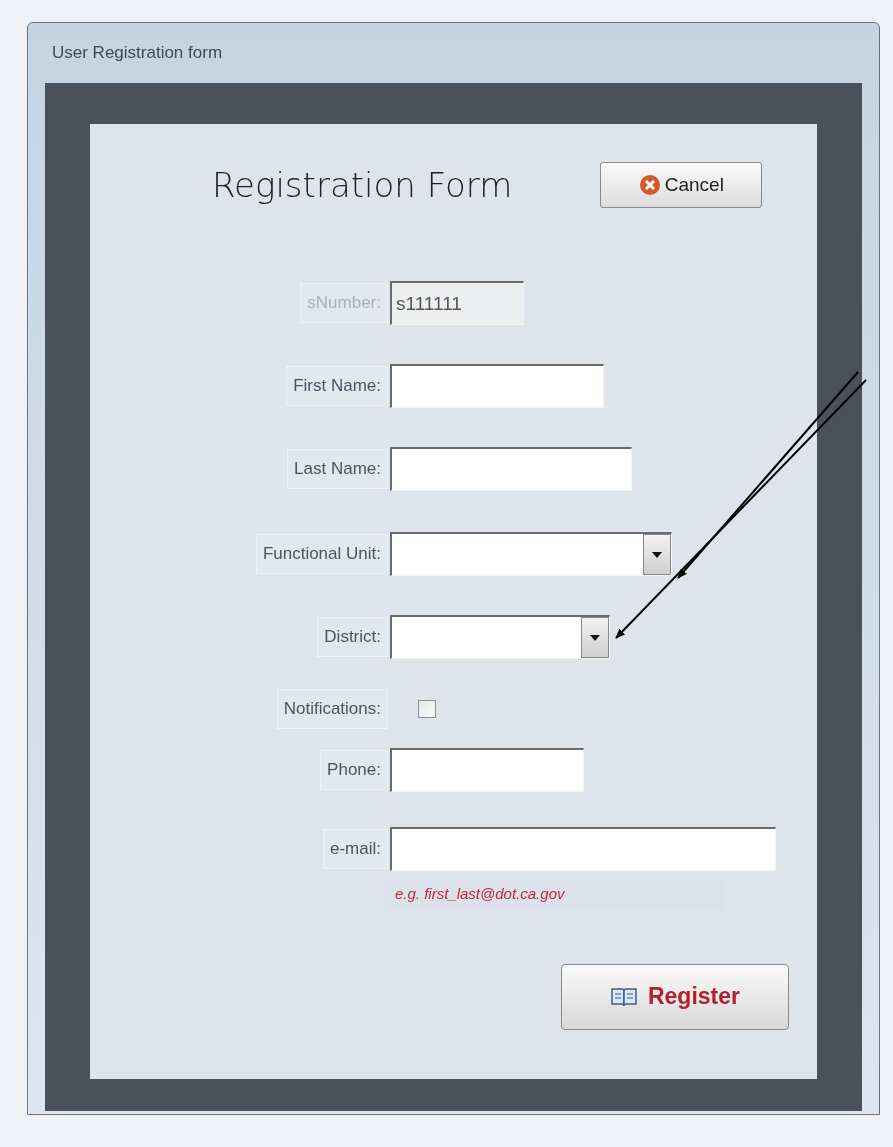 The image size is (893, 1147). Describe the element at coordinates (354, 770) in the screenshot. I see `field-label: Phone:` at that location.